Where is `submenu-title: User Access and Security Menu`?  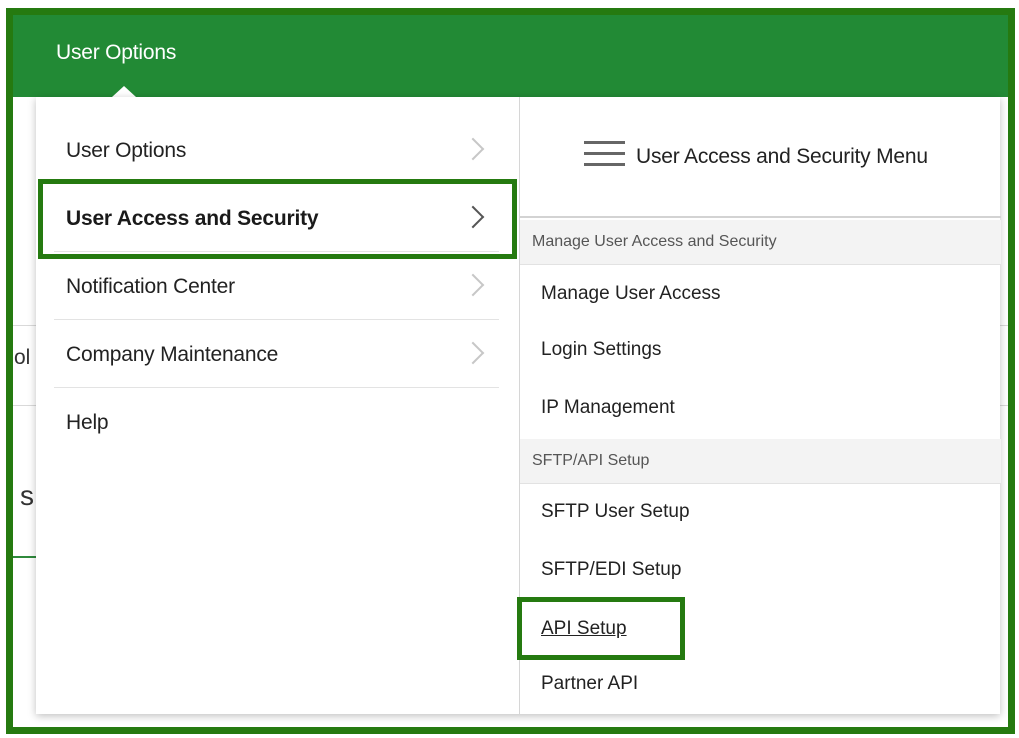
submenu-title: User Access and Security Menu is located at coordinates (782, 156).